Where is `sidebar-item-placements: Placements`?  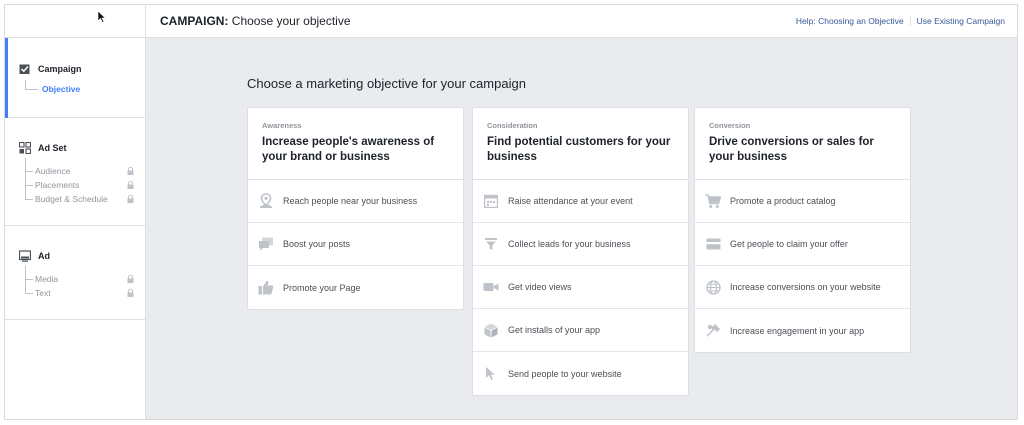 sidebar-item-placements: Placements is located at coordinates (57, 185).